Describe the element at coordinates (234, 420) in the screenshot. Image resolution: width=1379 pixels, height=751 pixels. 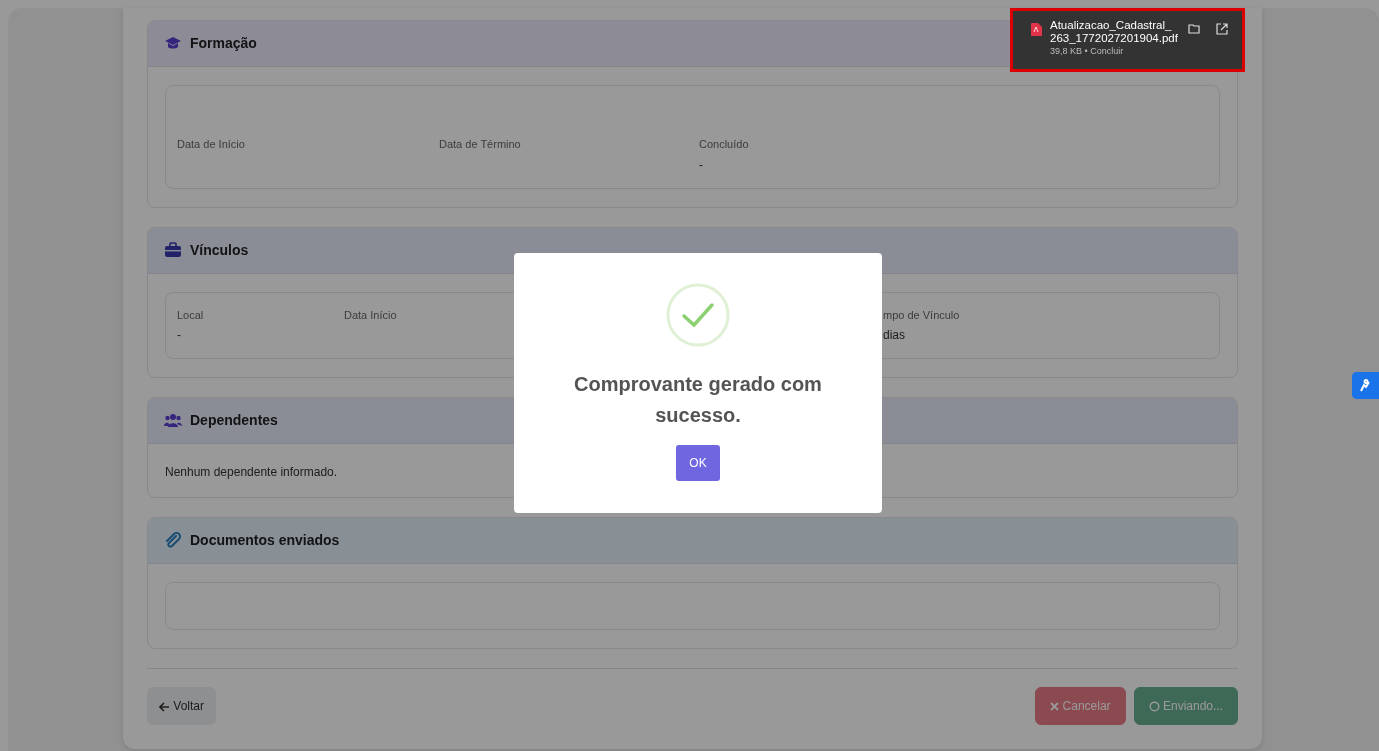
I see `section-title: Dependentes` at that location.